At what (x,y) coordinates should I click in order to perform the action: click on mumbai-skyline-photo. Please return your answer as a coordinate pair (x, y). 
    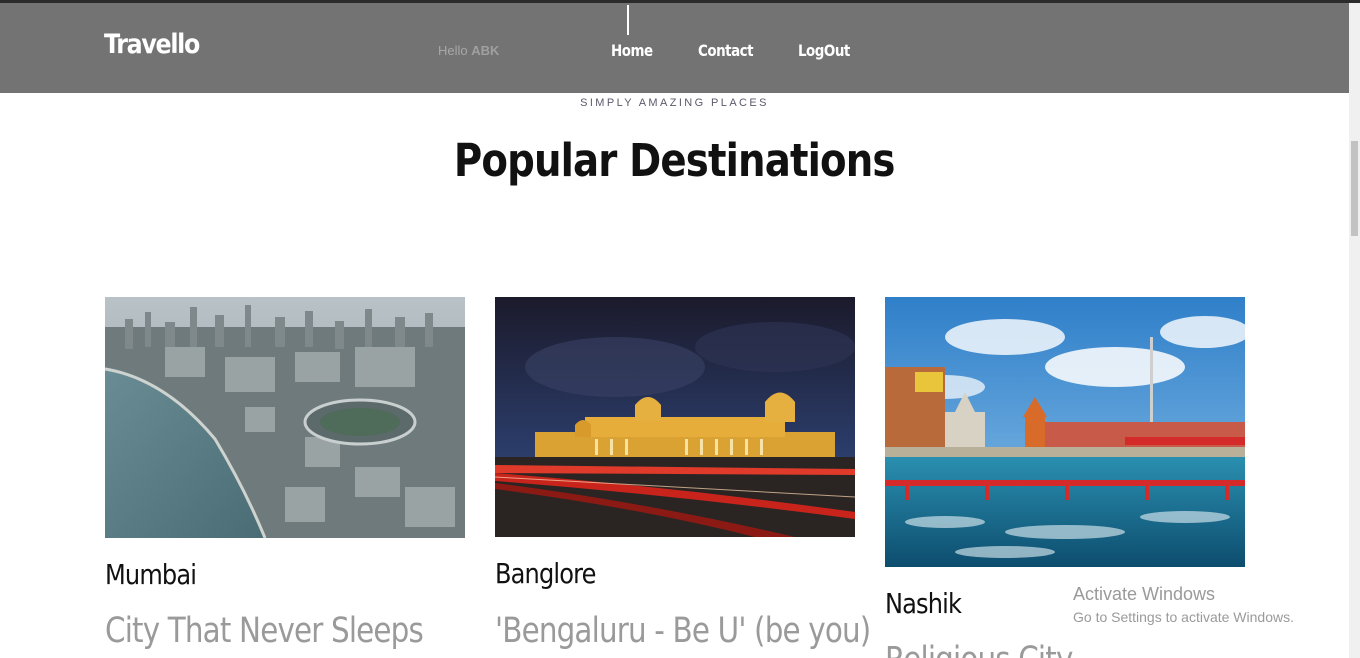
    Looking at the image, I should click on (285, 417).